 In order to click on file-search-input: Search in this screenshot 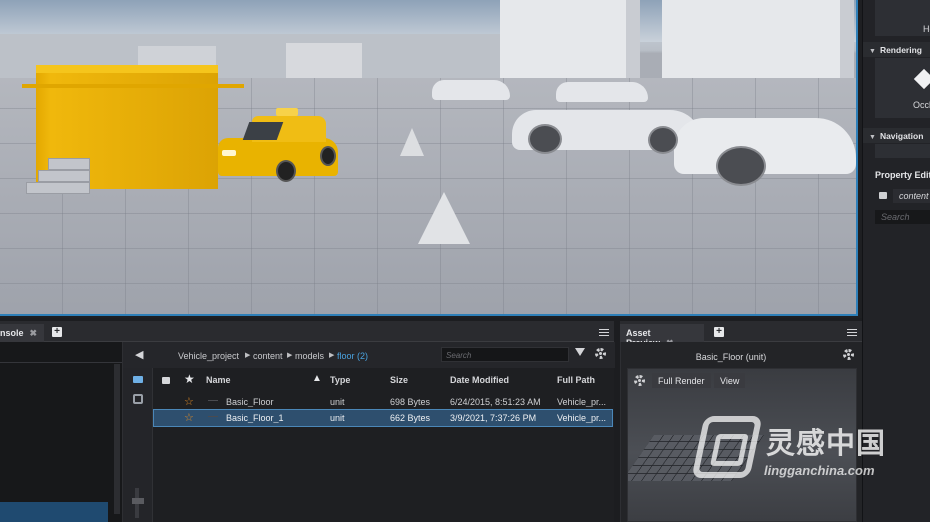, I will do `click(505, 354)`.